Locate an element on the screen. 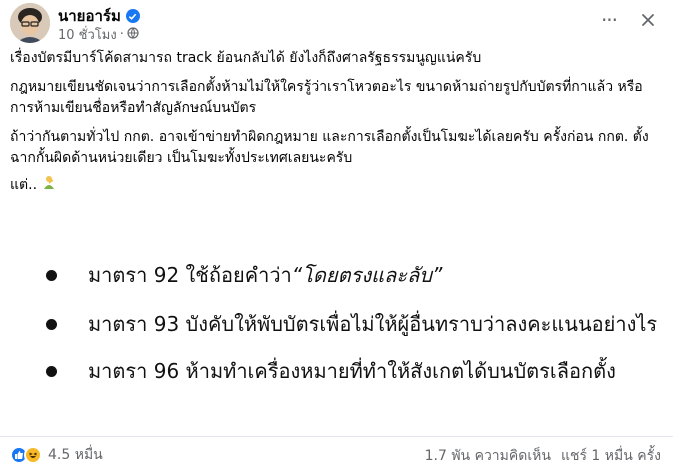  person-emoji-icon is located at coordinates (49, 185).